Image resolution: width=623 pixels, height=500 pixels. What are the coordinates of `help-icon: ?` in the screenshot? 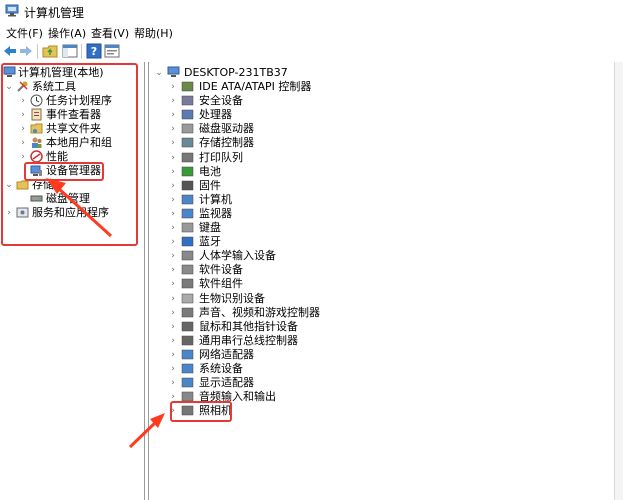 It's located at (94, 51).